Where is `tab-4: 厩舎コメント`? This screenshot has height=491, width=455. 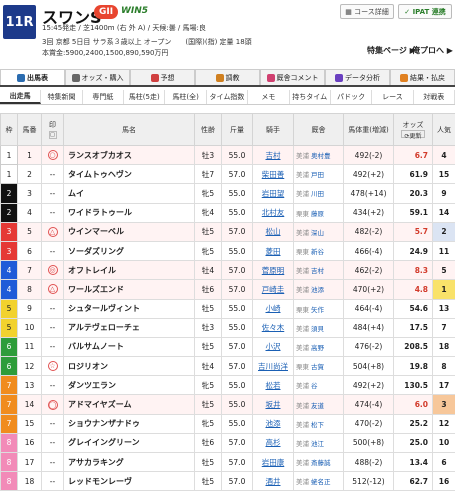 tab-4: 厩舎コメント is located at coordinates (292, 77).